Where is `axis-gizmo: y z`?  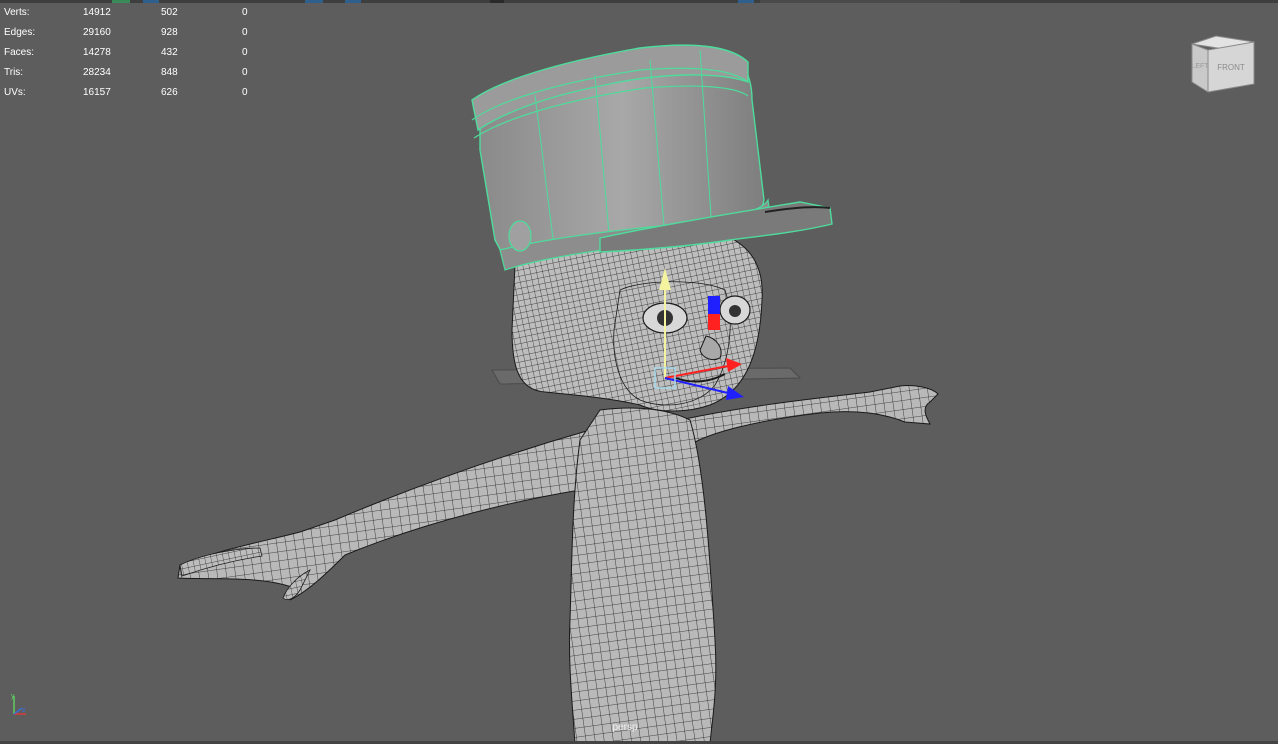
axis-gizmo: y z is located at coordinates (18, 704).